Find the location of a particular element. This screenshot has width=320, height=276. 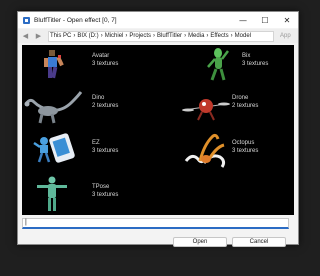

effect-item-drone: Drone 2 textures is located at coordinates (236, 108).